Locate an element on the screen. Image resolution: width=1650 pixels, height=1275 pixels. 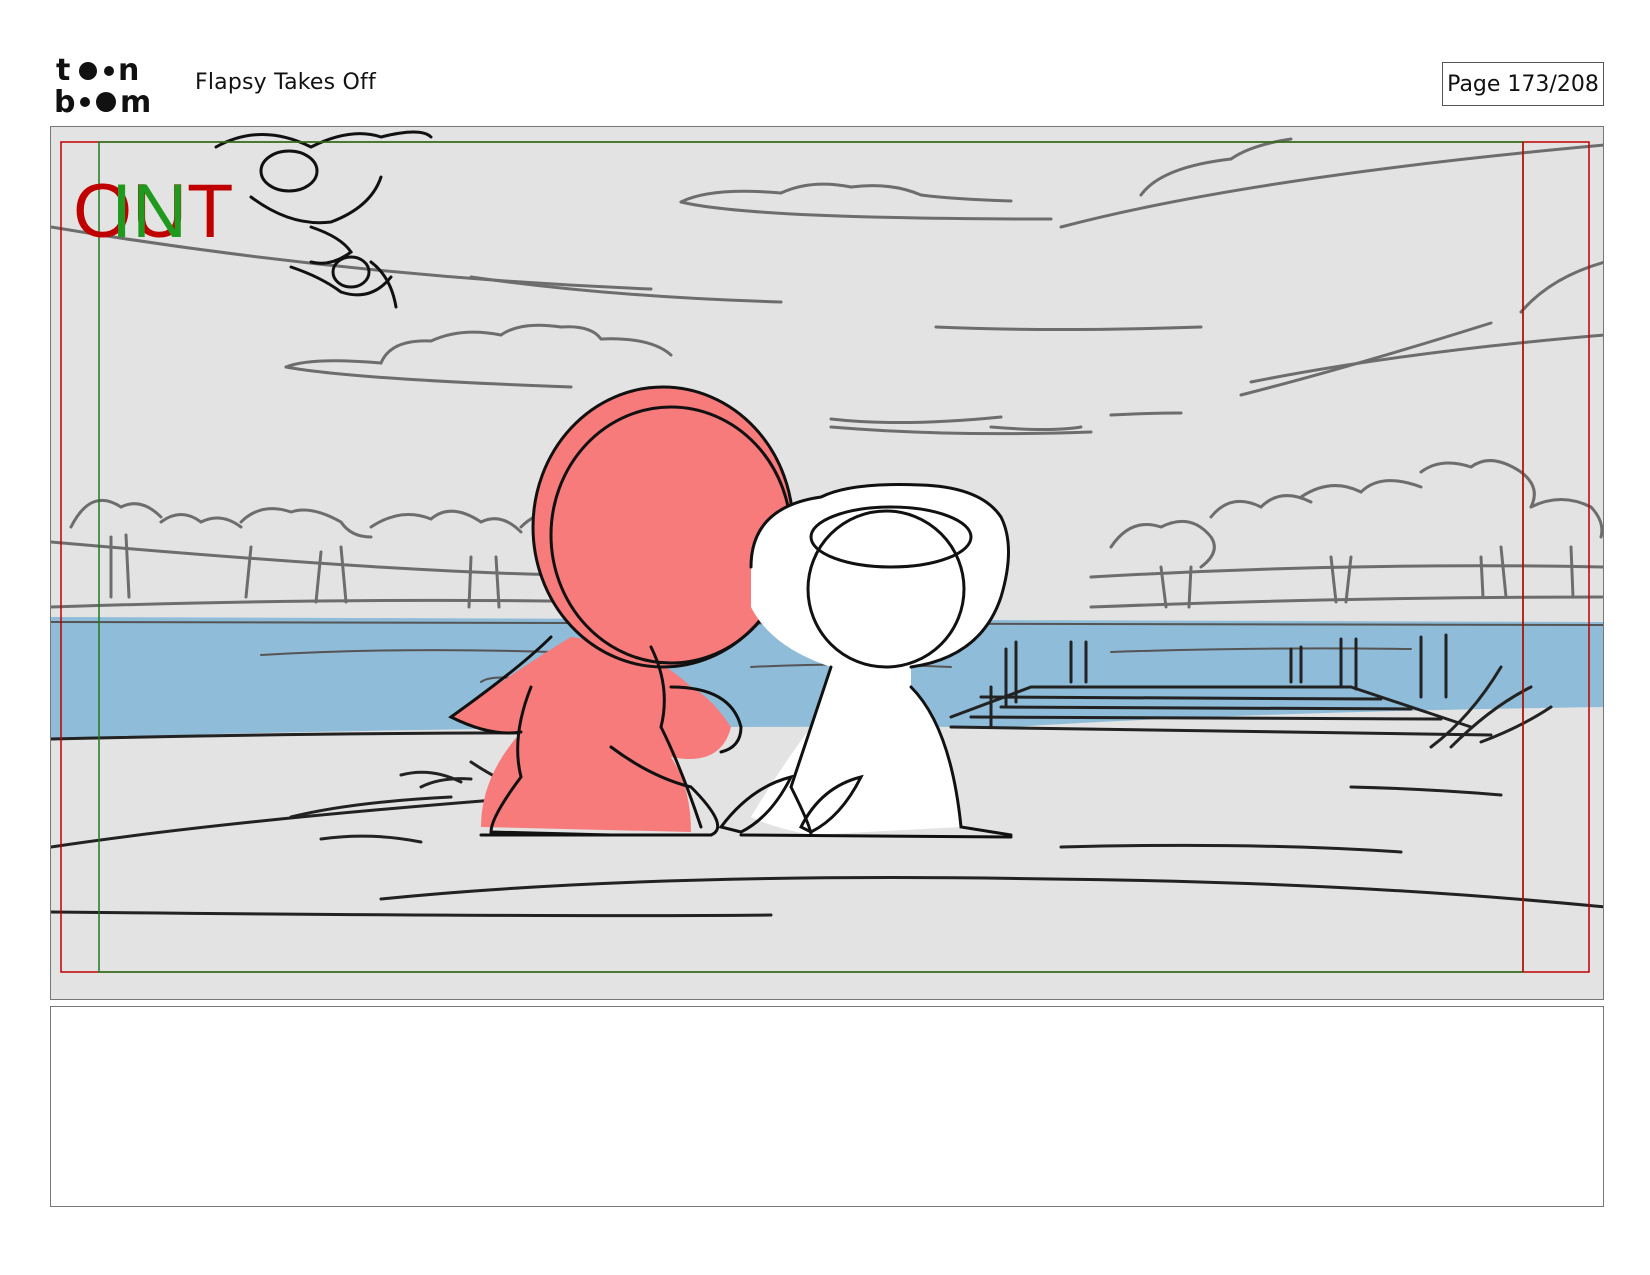
page-number-label: Page 173/208 is located at coordinates (1523, 84).